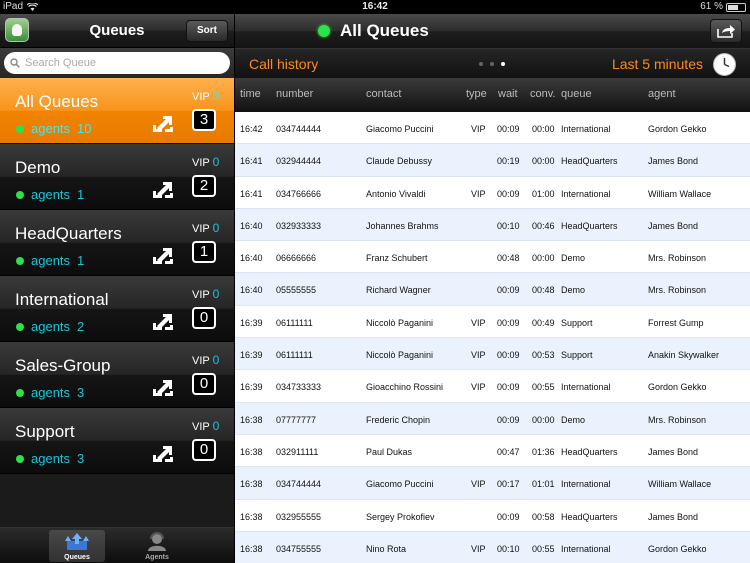 This screenshot has width=750, height=563. I want to click on search-field, so click(117, 63).